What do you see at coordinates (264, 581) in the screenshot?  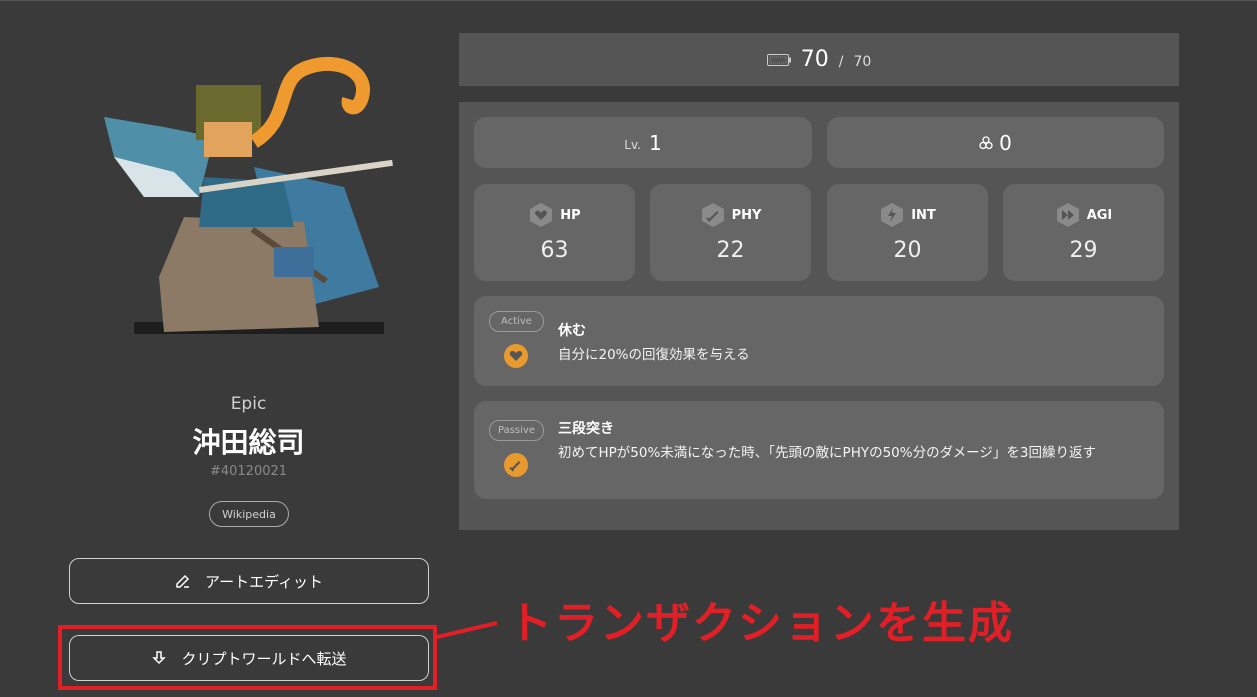 I see `art-edit-label: アートエディット` at bounding box center [264, 581].